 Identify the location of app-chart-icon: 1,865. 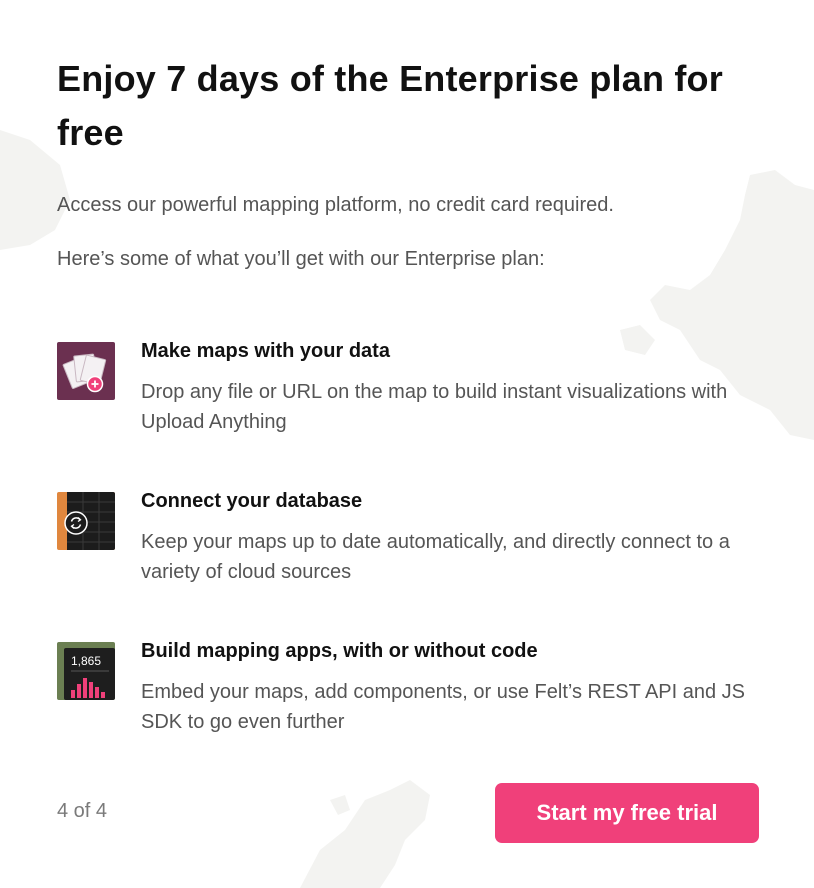
(86, 671).